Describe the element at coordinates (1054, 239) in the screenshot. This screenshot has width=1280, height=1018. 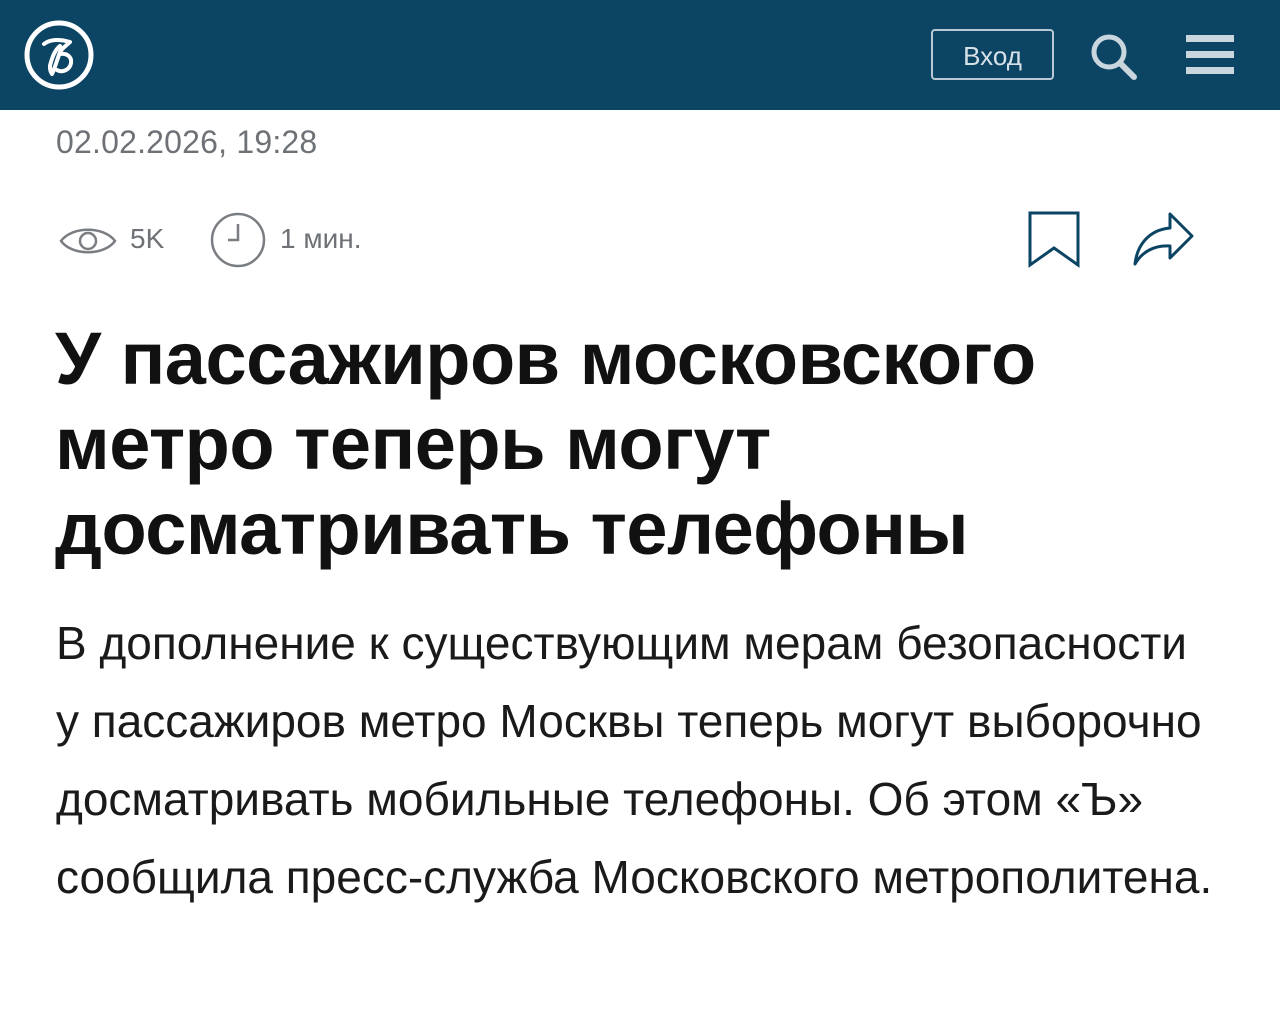
I see `bookmark-icon` at that location.